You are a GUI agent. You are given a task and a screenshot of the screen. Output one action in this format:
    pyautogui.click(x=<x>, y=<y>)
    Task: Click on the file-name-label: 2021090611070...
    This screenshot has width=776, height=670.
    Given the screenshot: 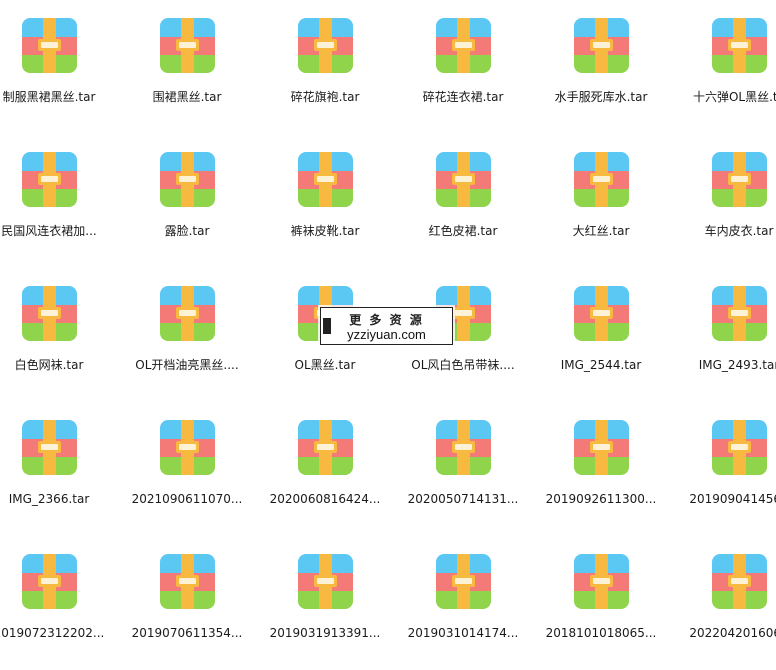 What is the action you would take?
    pyautogui.click(x=187, y=499)
    